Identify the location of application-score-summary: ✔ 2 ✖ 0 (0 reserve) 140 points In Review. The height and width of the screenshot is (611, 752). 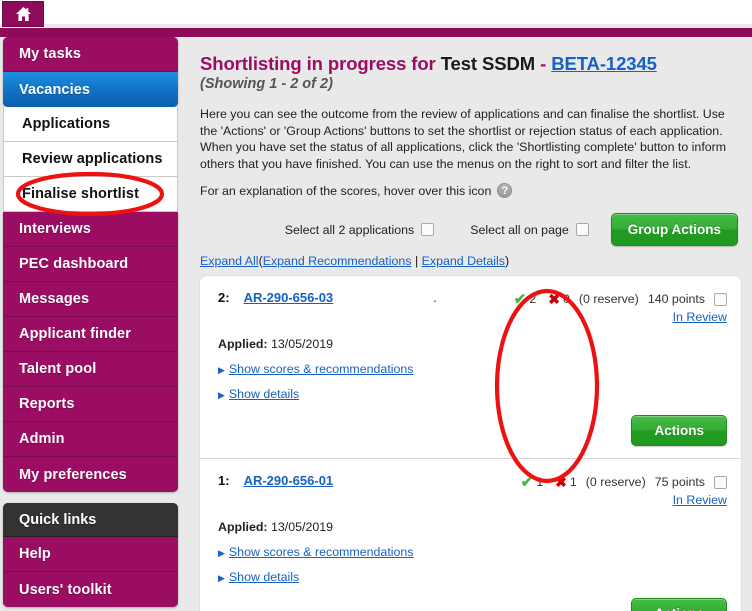
(620, 307).